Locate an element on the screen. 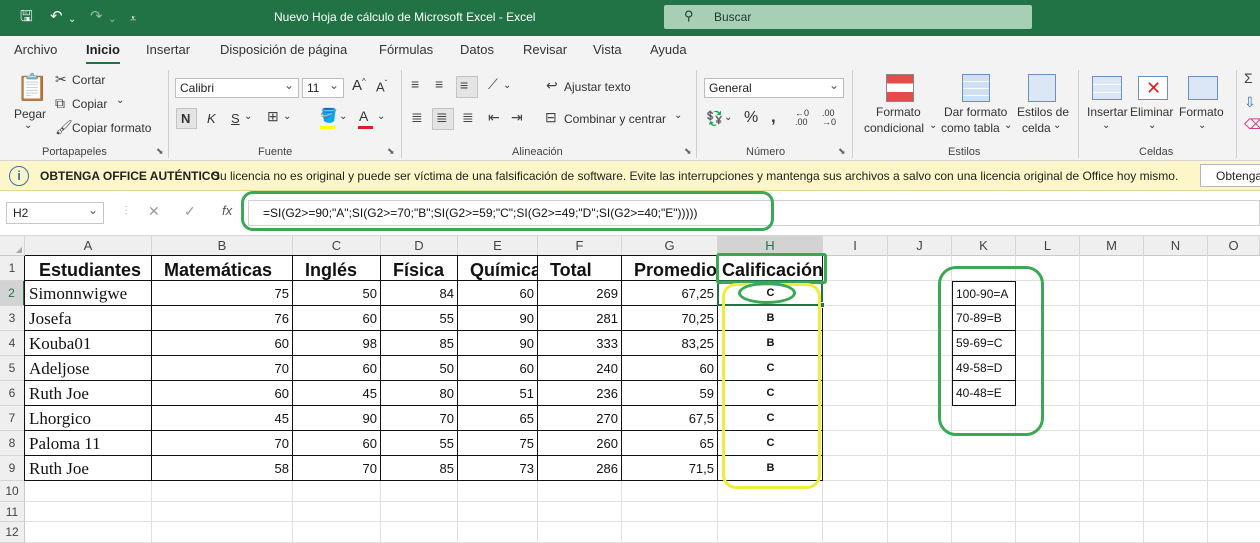 The width and height of the screenshot is (1260, 543). column-header-e: E is located at coordinates (498, 246).